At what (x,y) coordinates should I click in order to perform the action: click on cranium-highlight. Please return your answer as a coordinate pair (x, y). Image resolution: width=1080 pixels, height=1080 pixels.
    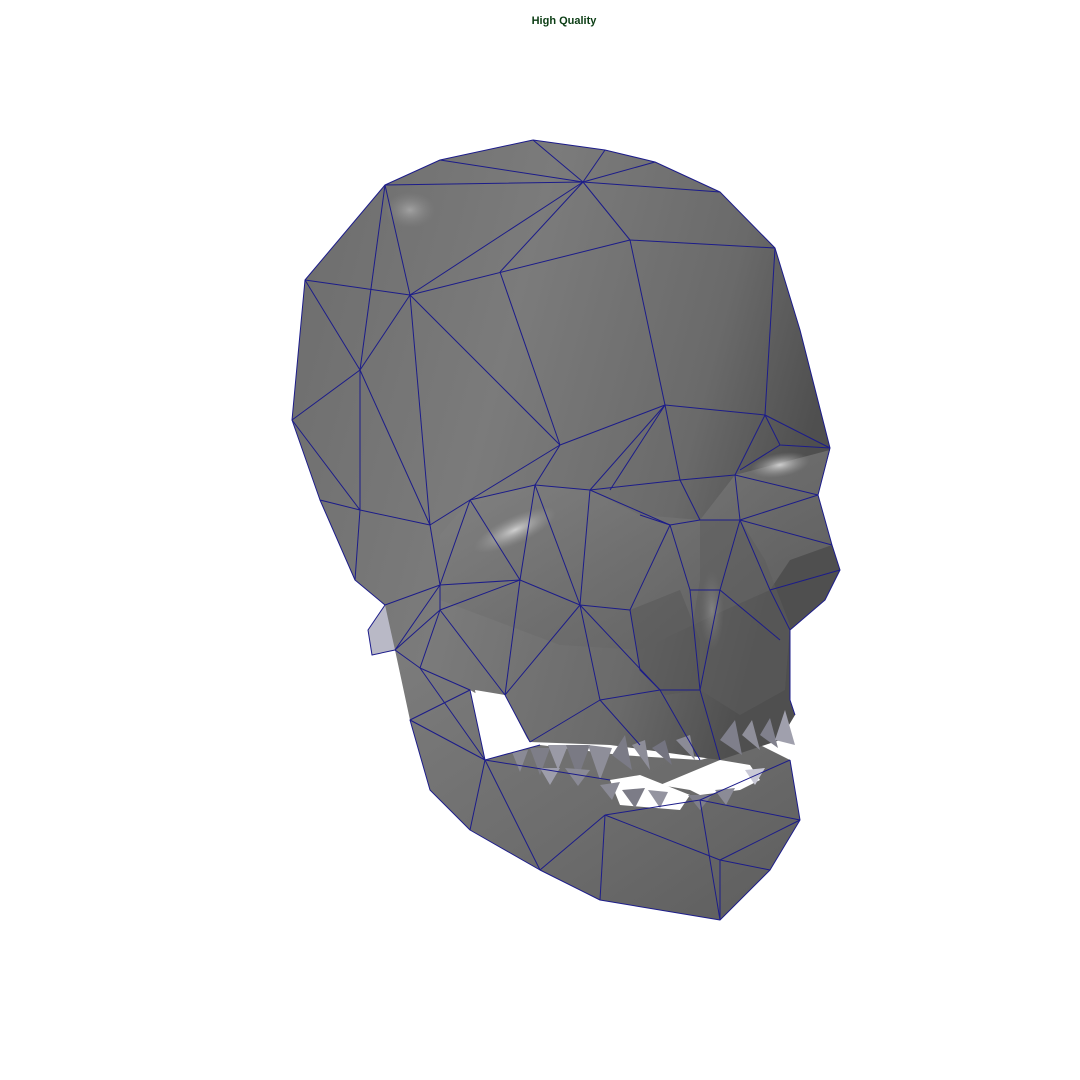
    Looking at the image, I should click on (410, 210).